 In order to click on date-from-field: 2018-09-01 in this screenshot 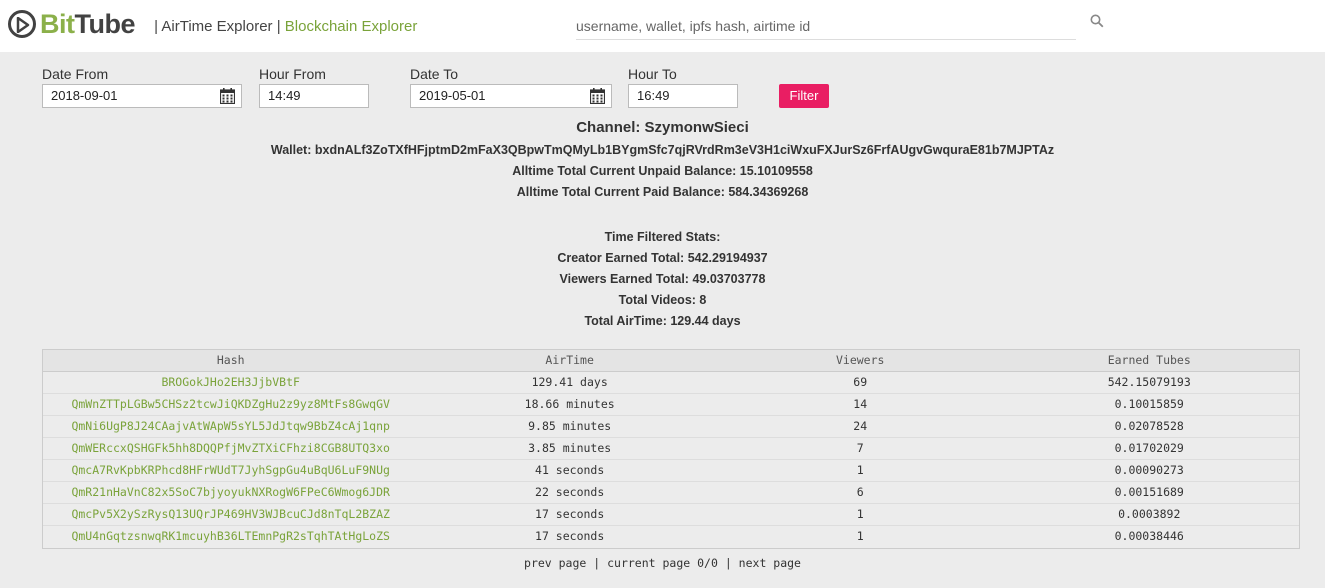, I will do `click(142, 96)`.